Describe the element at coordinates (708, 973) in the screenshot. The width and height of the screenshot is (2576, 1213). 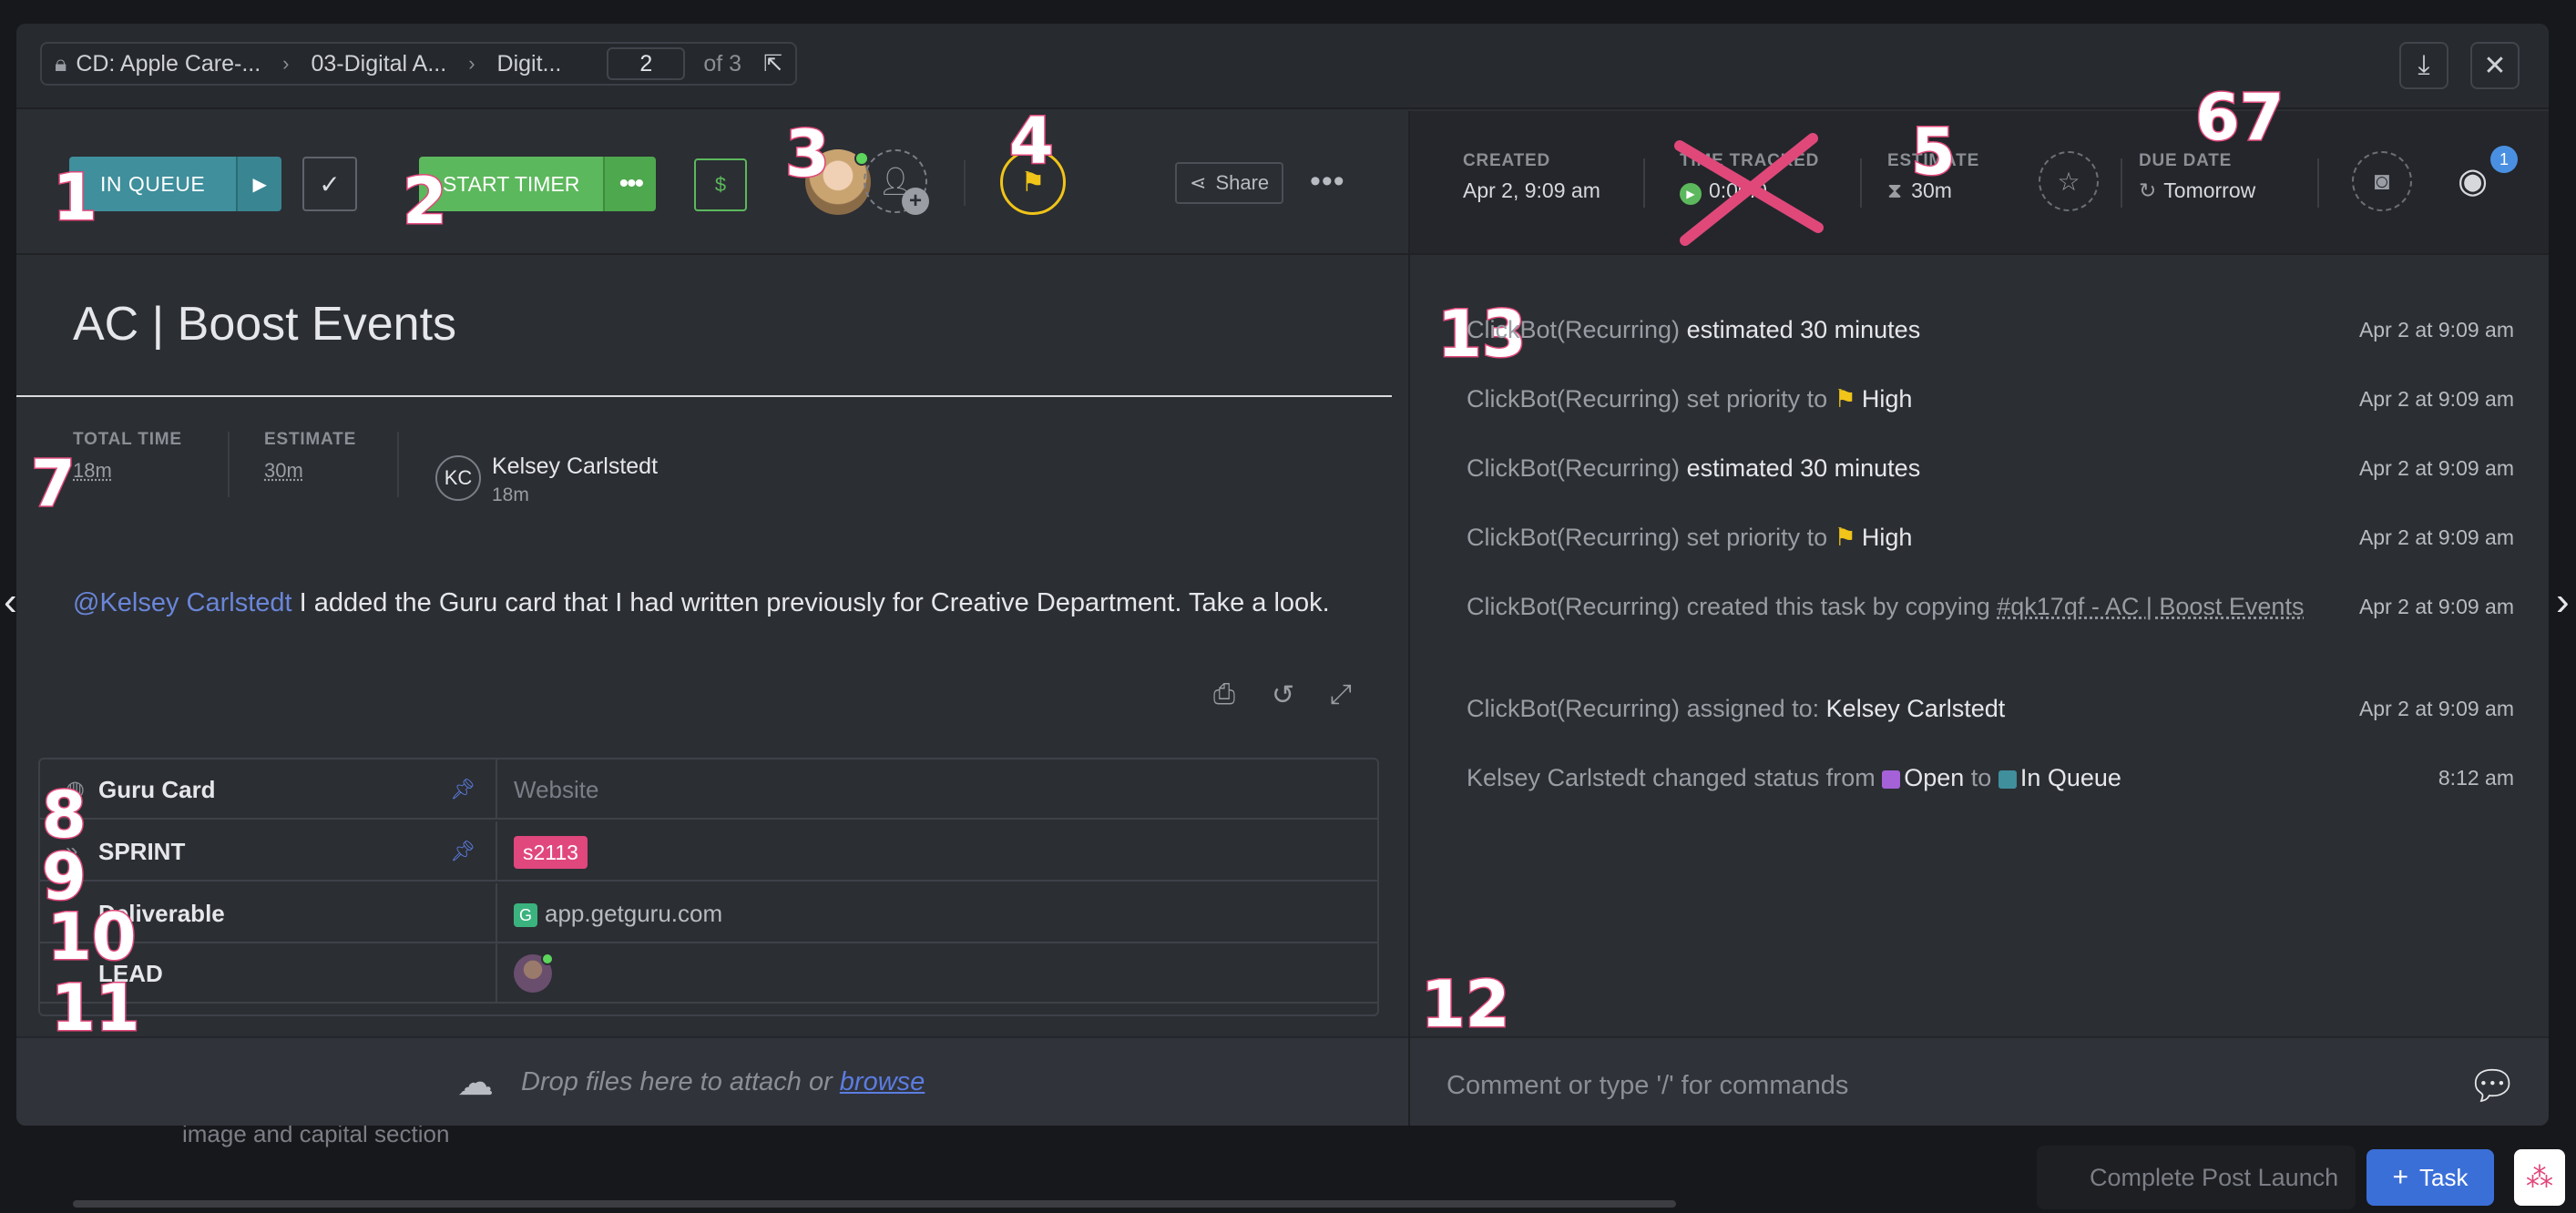
I see `field-row-lead: LEAD` at that location.